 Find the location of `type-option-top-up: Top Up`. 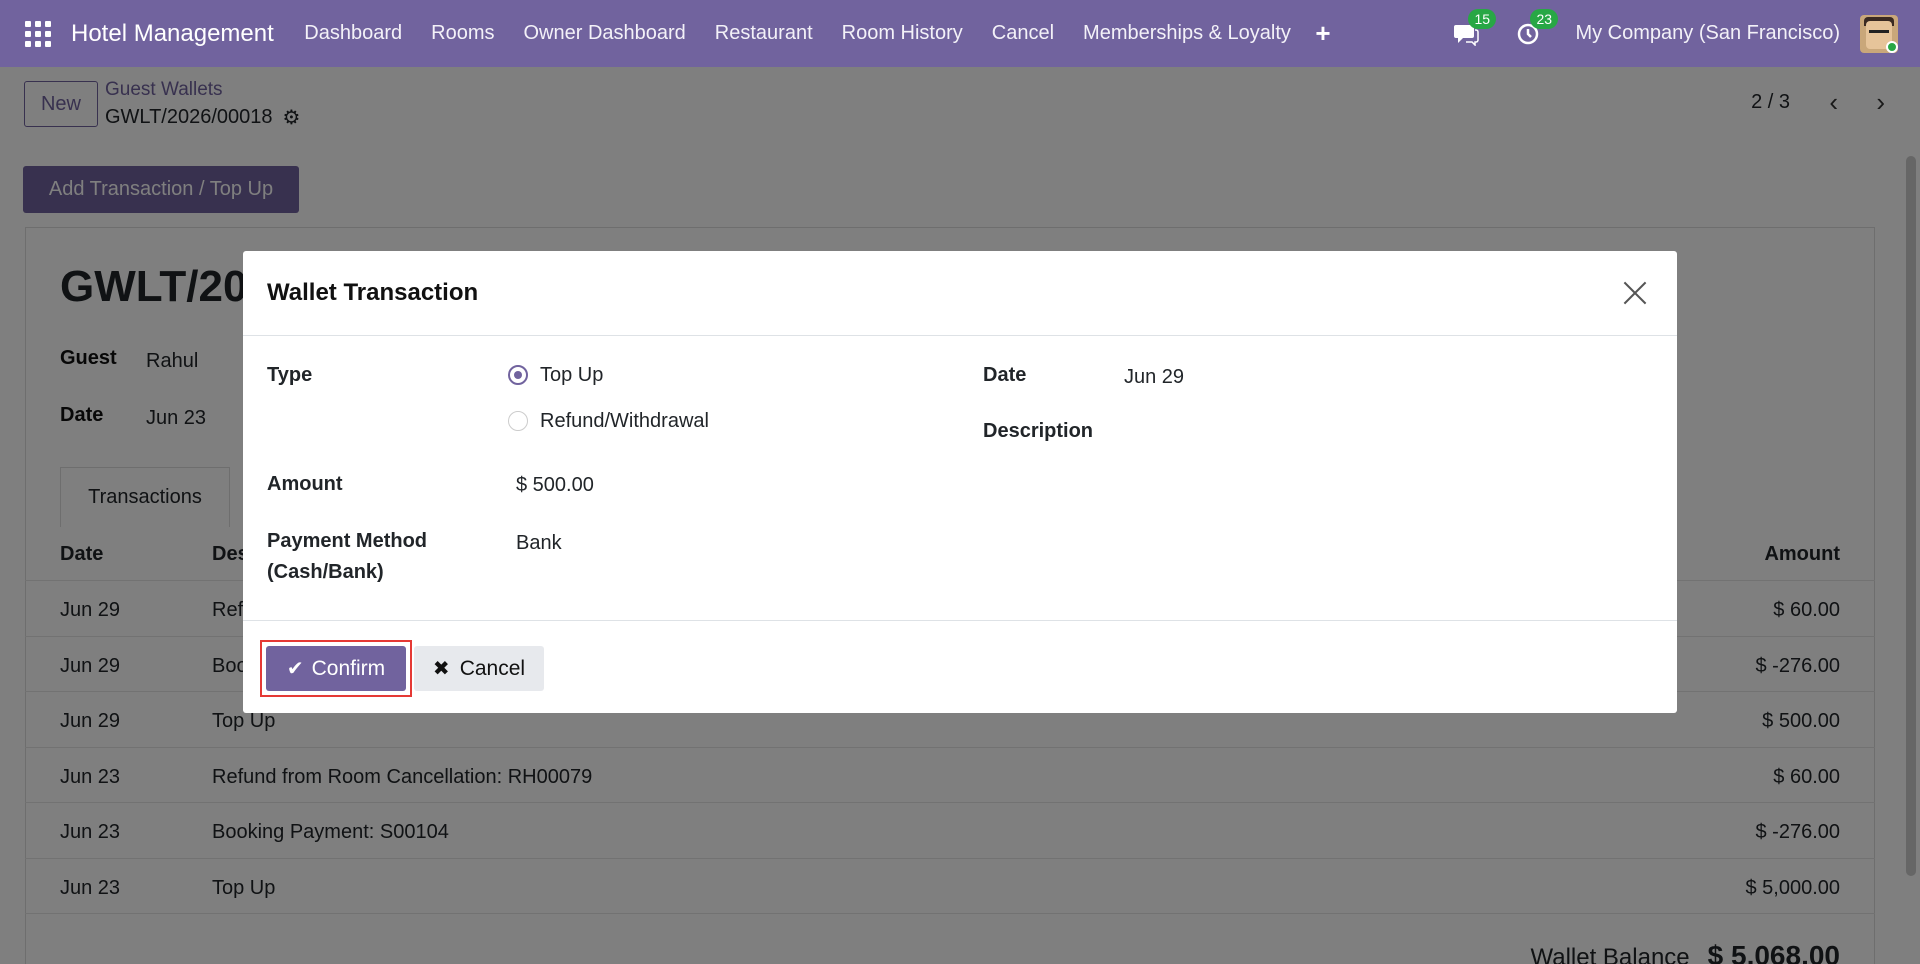

type-option-top-up: Top Up is located at coordinates (571, 375).